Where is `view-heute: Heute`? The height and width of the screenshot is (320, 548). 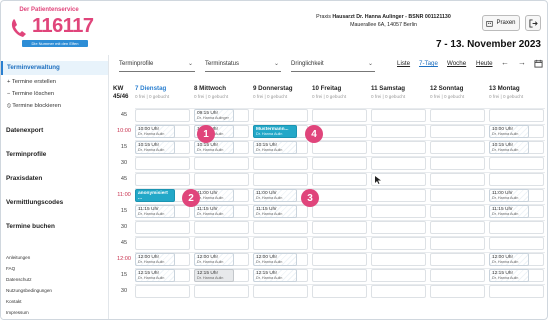 view-heute: Heute is located at coordinates (484, 63).